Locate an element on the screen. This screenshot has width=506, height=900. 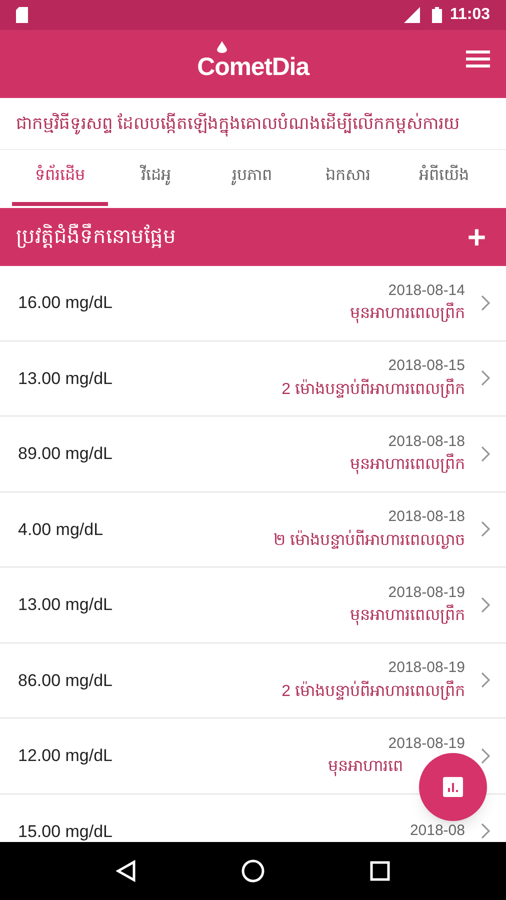
meal-time: ២ ម៉ោងបន្ទាប់ពីអាហារពេលល្ងាច is located at coordinates (369, 539).